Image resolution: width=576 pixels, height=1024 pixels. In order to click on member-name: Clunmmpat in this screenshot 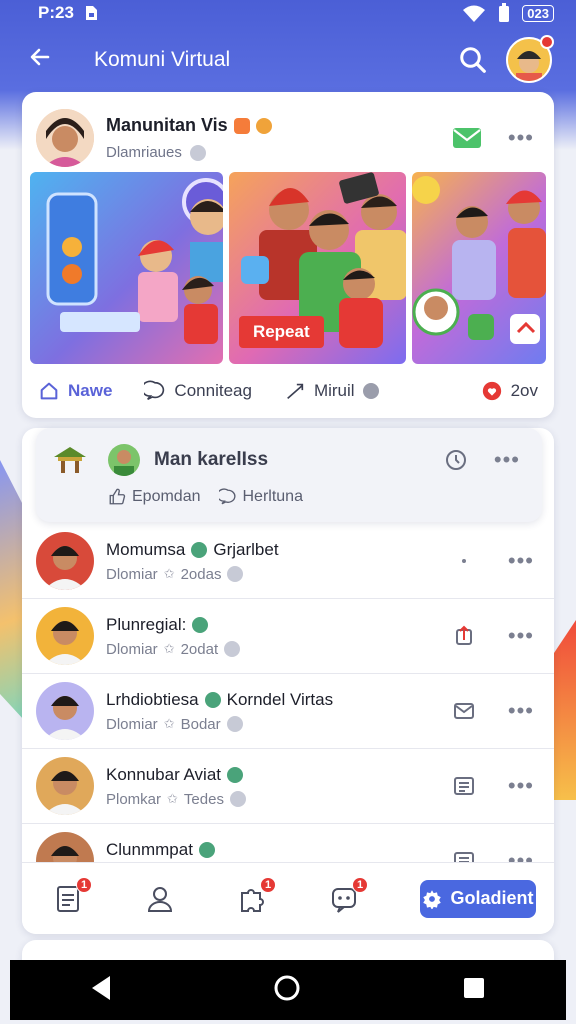, I will do `click(149, 849)`.